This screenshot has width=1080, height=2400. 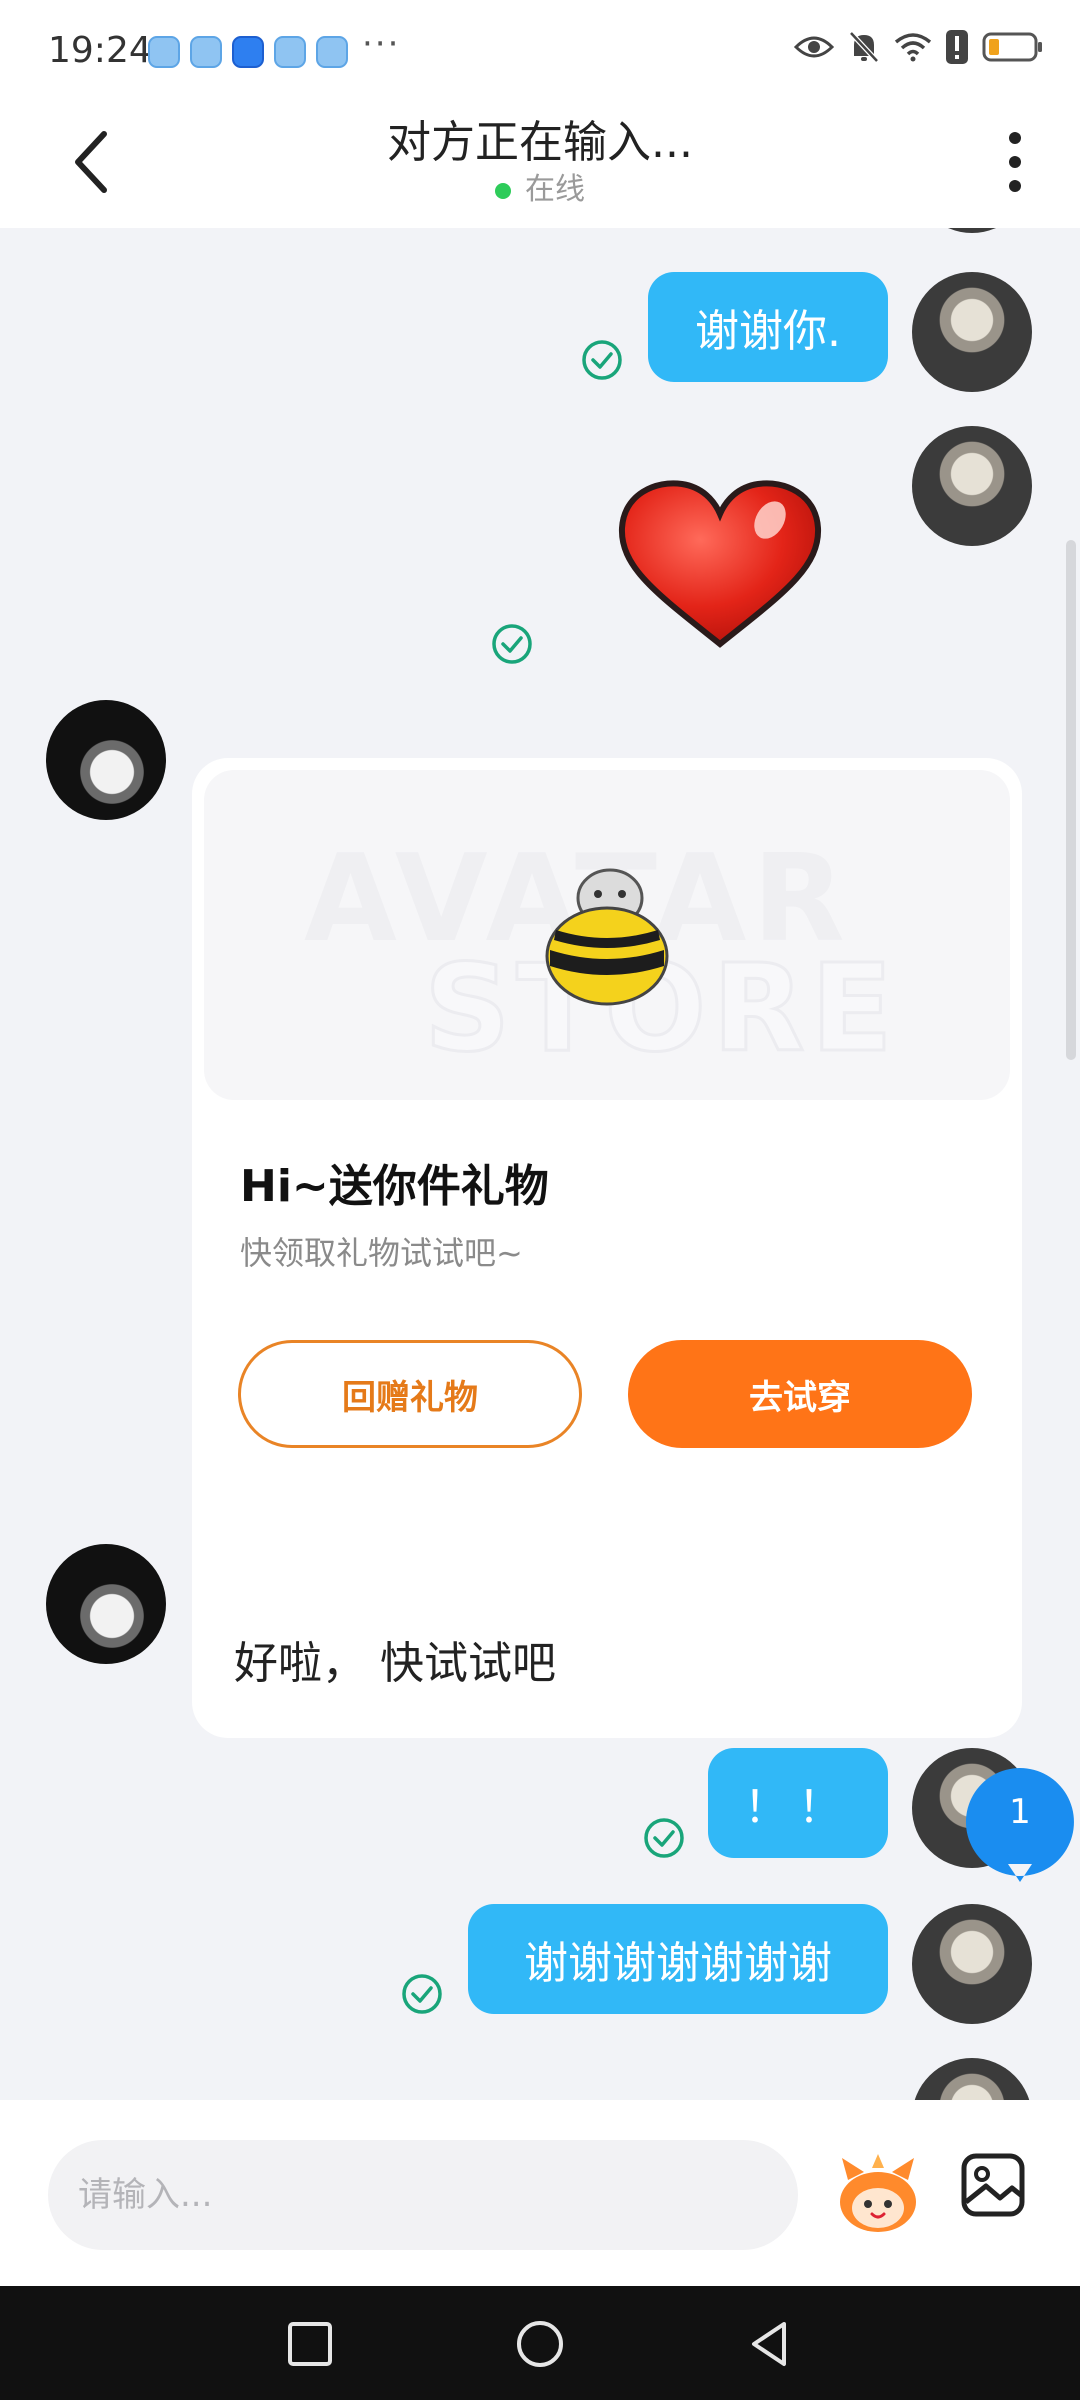 I want to click on status-icons, so click(x=919, y=47).